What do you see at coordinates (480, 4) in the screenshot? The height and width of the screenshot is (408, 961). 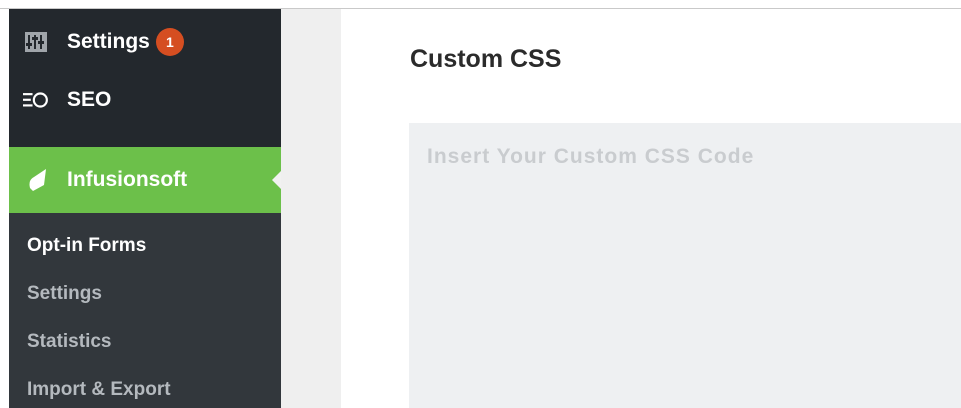 I see `top-border` at bounding box center [480, 4].